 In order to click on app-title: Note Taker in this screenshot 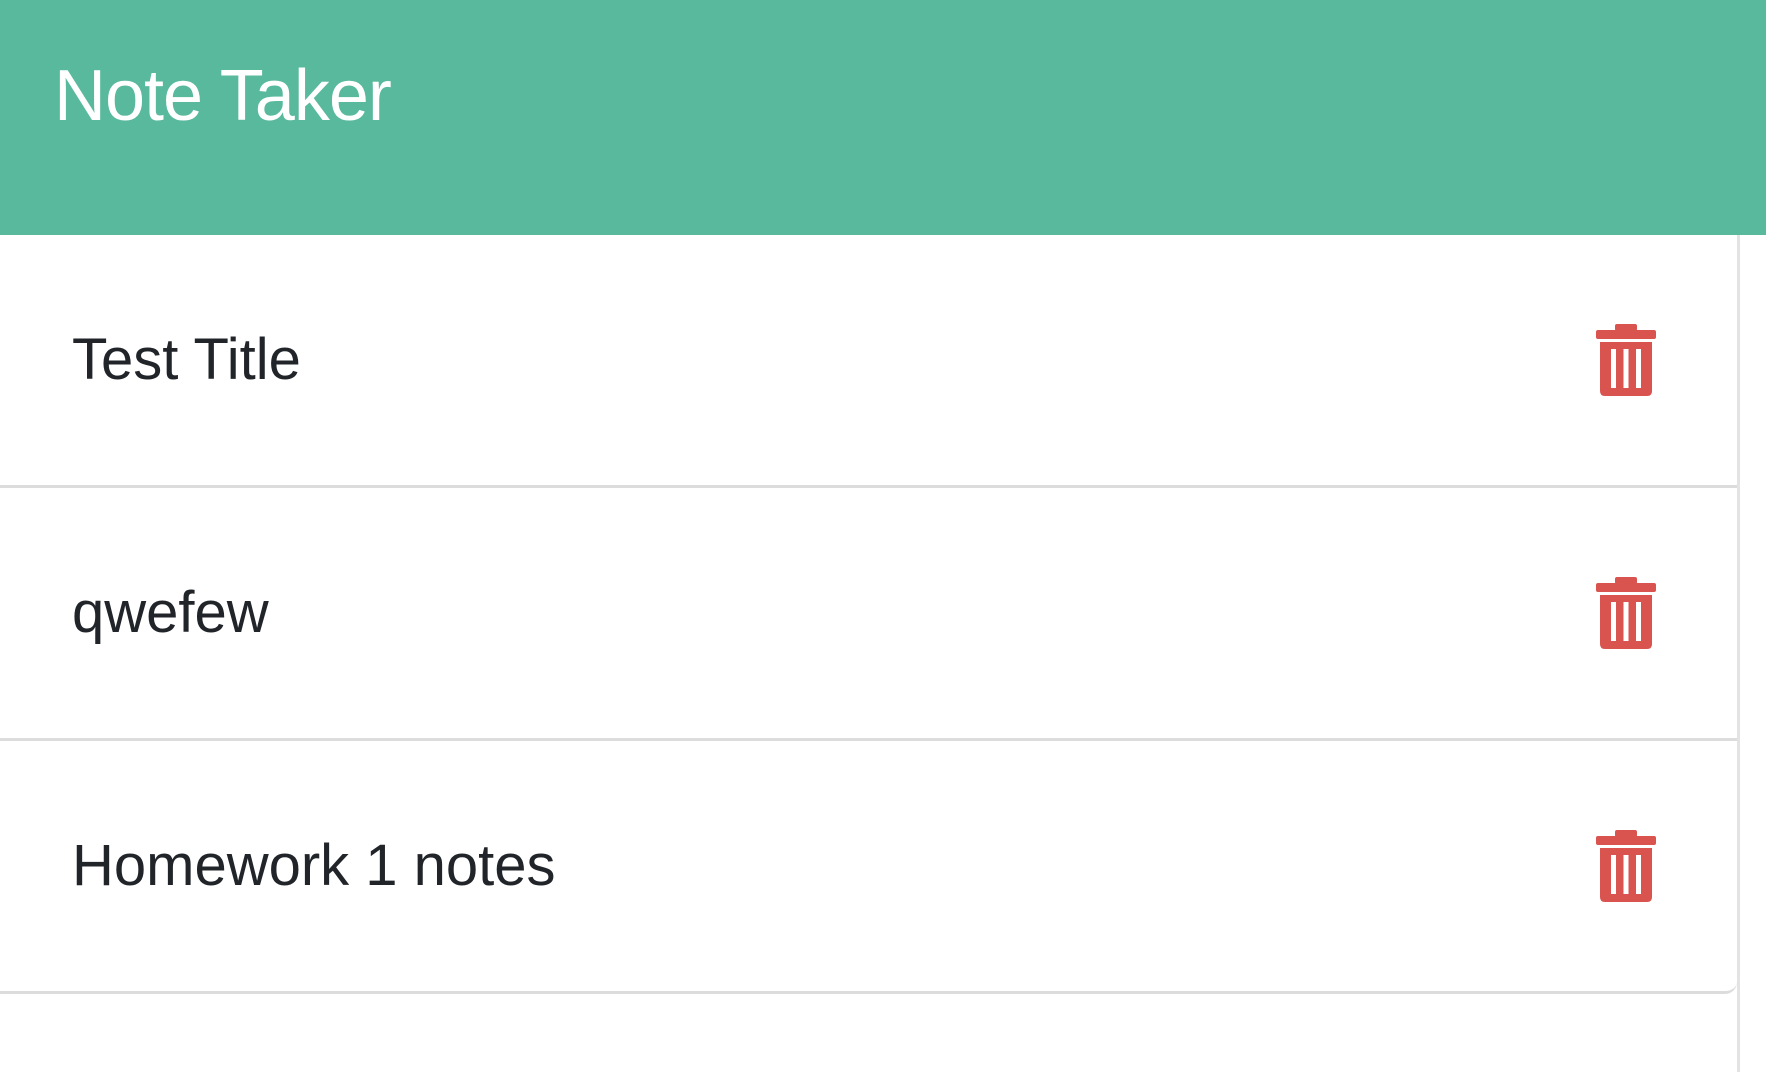, I will do `click(223, 96)`.